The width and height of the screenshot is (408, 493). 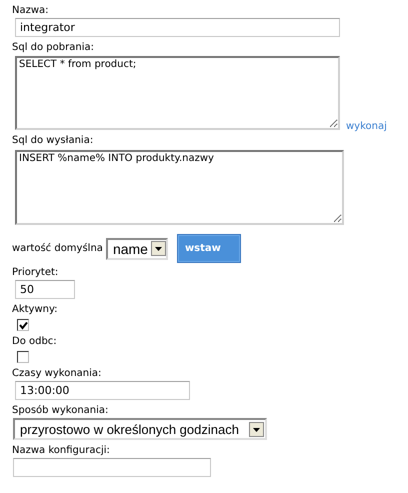 I want to click on sql-send-field: INSERT %name% INTO produkty.nazwy, so click(x=179, y=187).